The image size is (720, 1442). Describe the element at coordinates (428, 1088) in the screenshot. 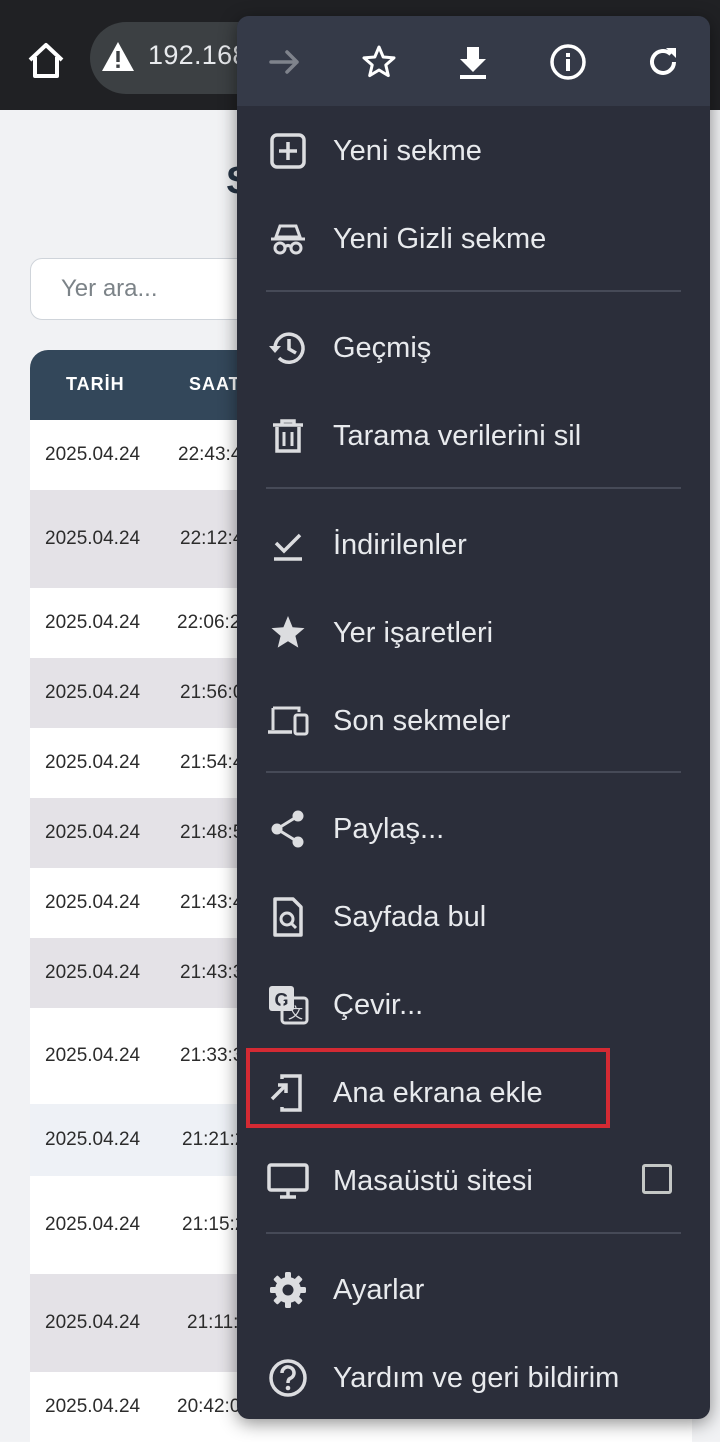

I see `highlight-box` at that location.